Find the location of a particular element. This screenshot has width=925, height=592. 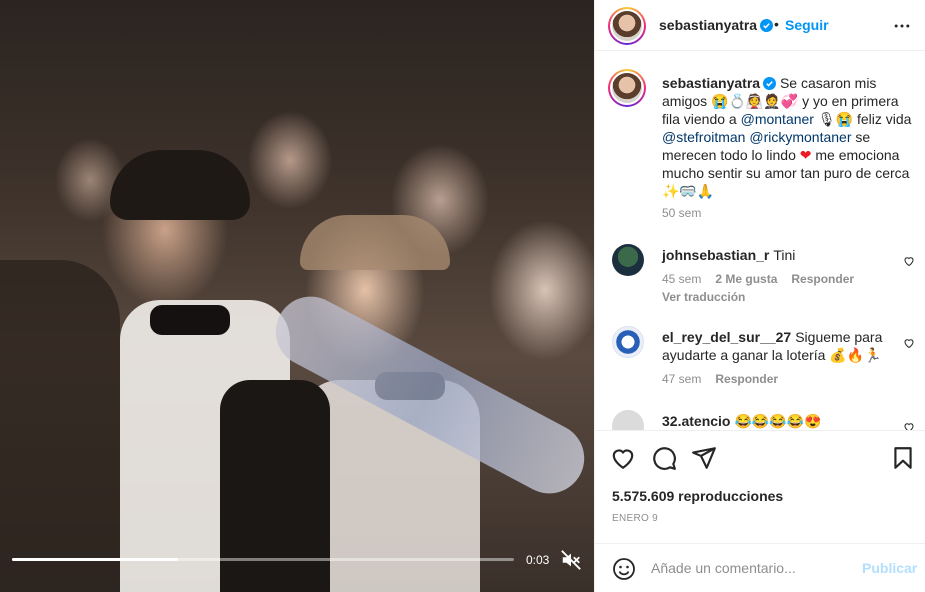

commenter-username: johnsebastian_r is located at coordinates (715, 255).